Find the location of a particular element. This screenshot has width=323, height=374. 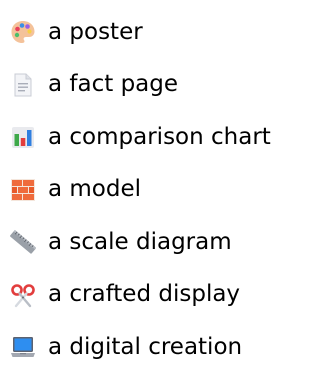

list-item-label: a crafted display is located at coordinates (144, 294).